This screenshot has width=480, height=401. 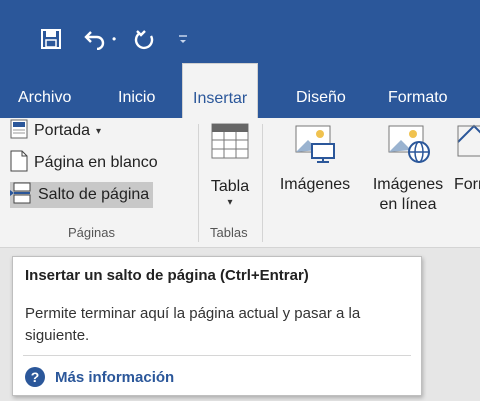 What do you see at coordinates (183, 39) in the screenshot?
I see `customize-qat-icon` at bounding box center [183, 39].